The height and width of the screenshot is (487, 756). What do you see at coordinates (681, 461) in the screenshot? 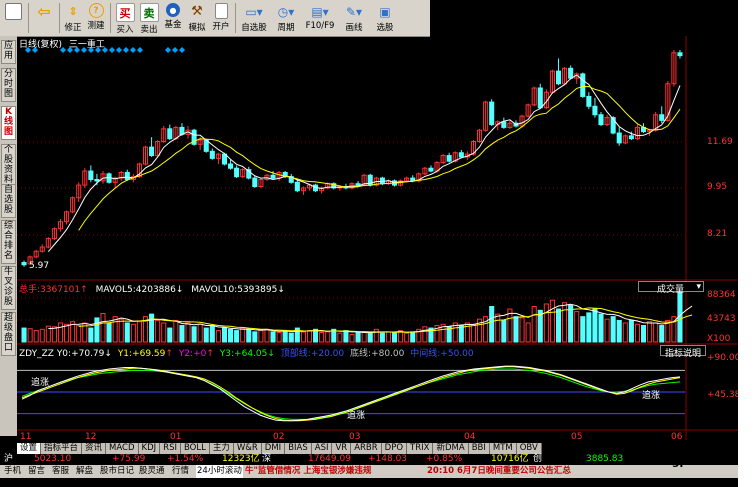
I see `watermark-text: www.7gpzb.com` at bounding box center [681, 461].